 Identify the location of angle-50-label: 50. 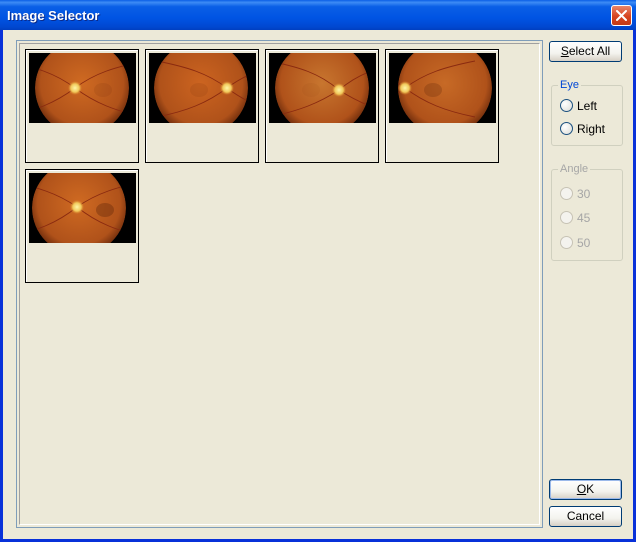
(584, 243).